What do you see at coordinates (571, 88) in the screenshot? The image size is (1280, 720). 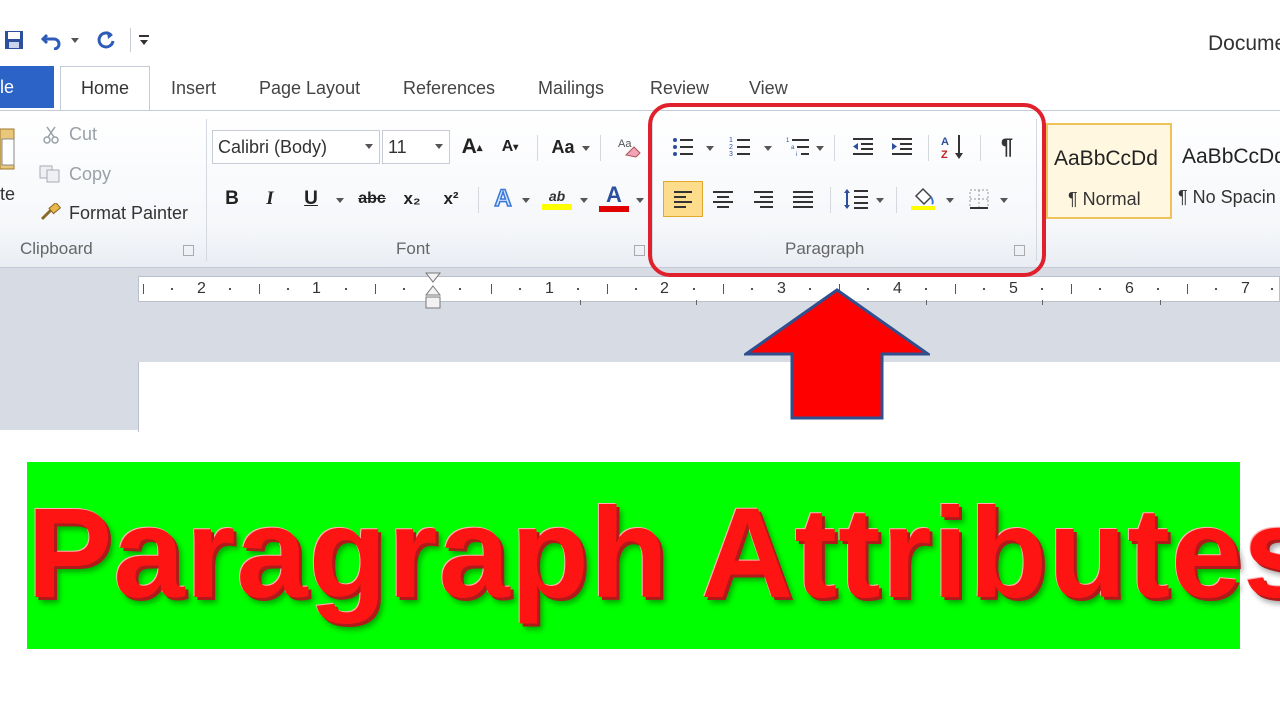 I see `tab-mailings: Mailings` at bounding box center [571, 88].